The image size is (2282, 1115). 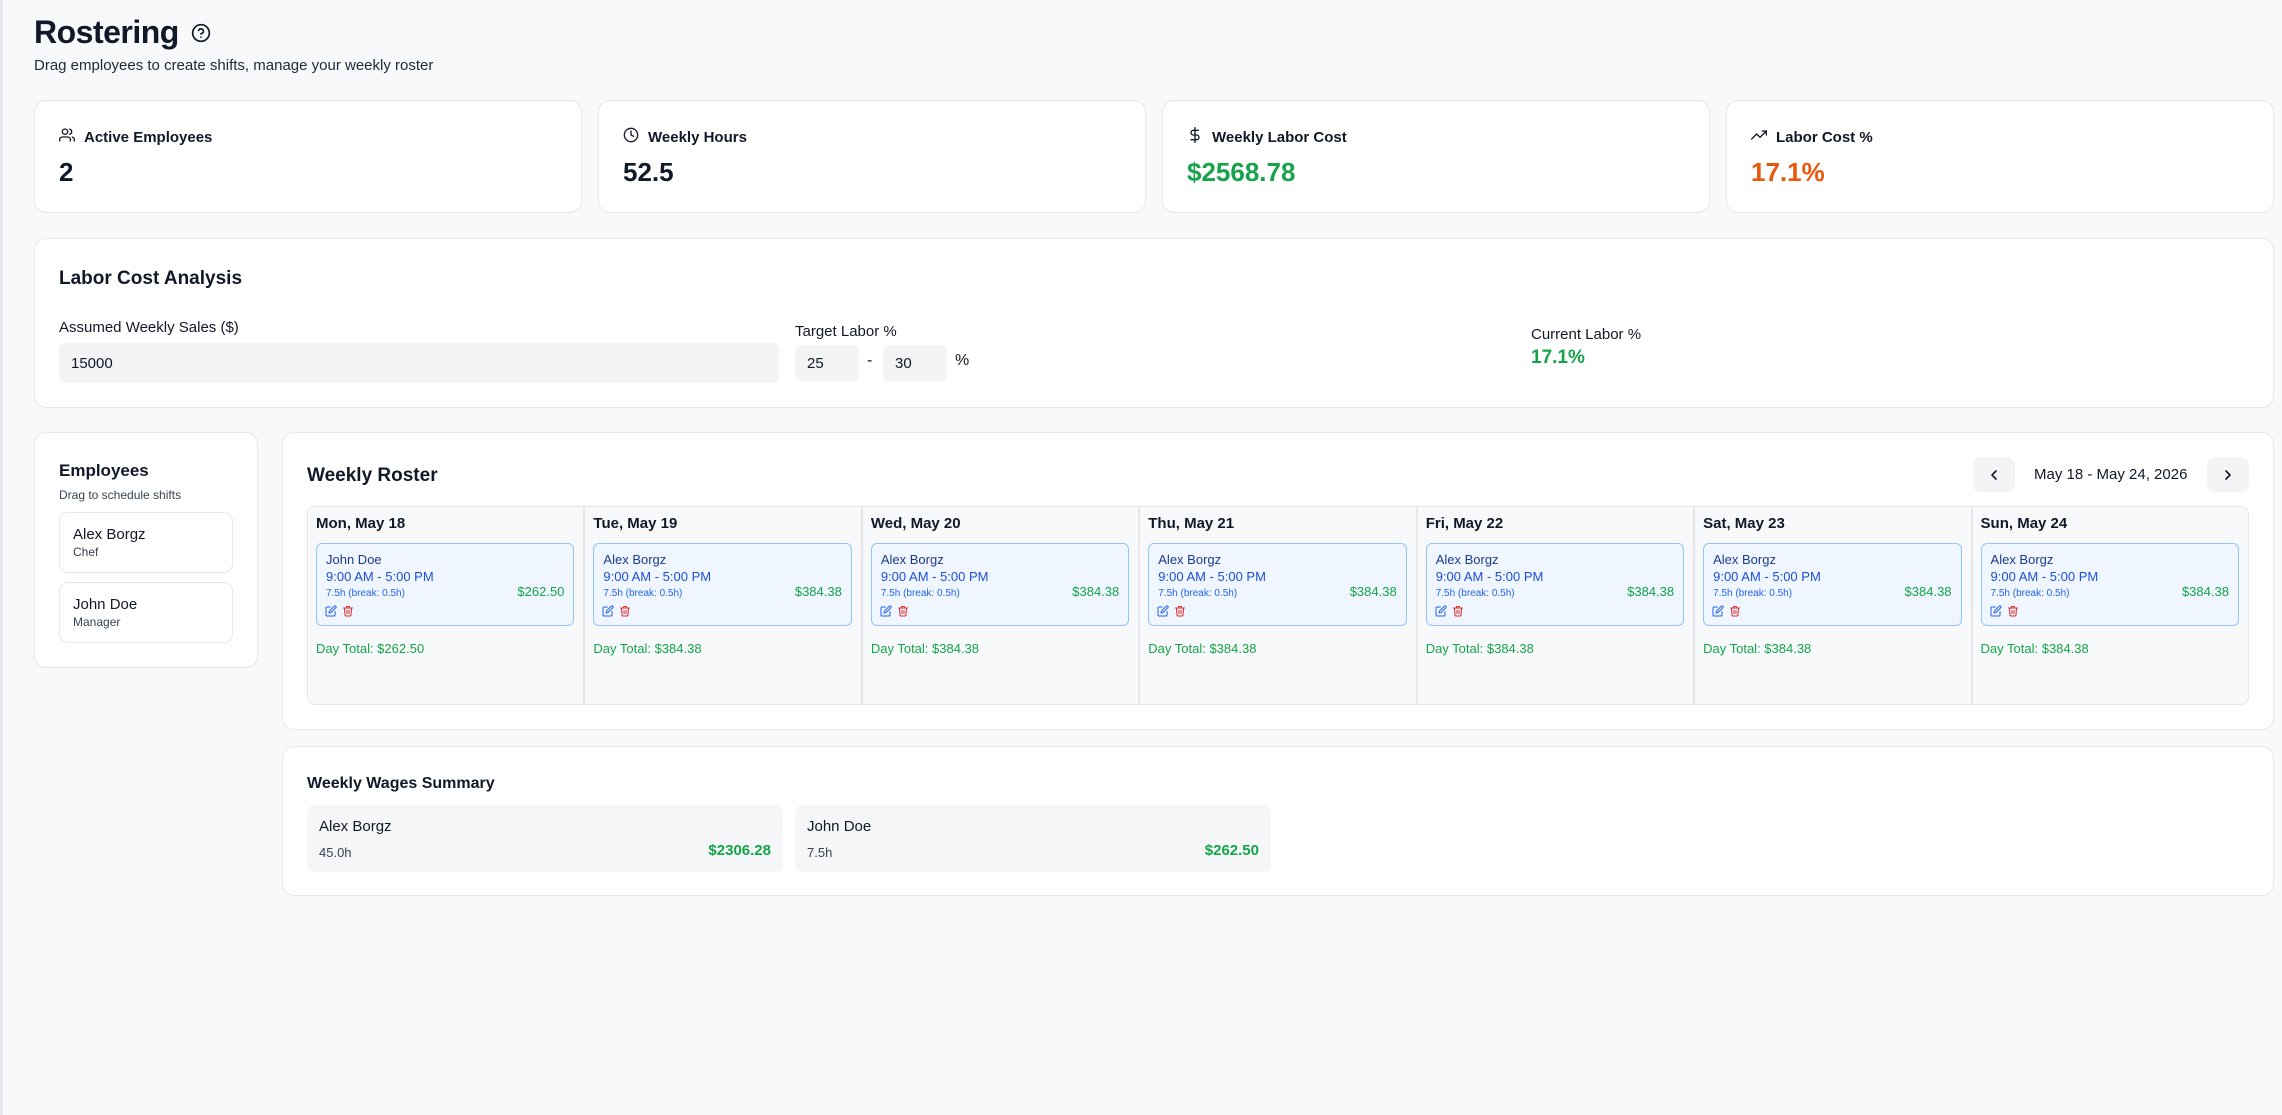 What do you see at coordinates (545, 838) in the screenshot?
I see `wage-item-alex-borgz: Alex Borgz 45.0h $2306.28` at bounding box center [545, 838].